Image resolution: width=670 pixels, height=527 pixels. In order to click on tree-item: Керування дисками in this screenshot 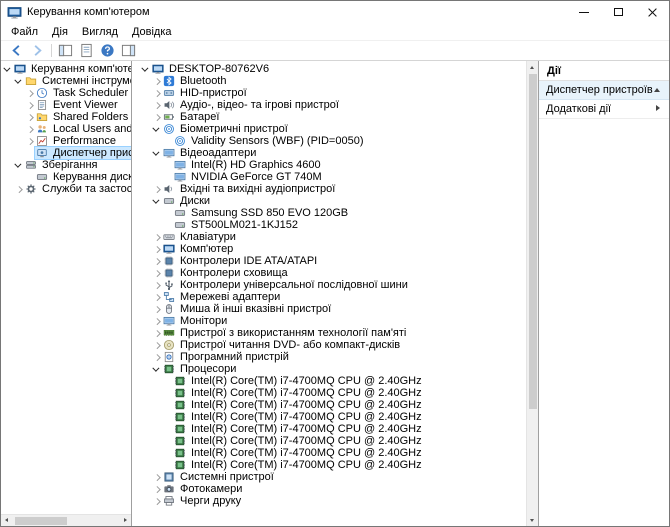, I will do `click(67, 177)`.